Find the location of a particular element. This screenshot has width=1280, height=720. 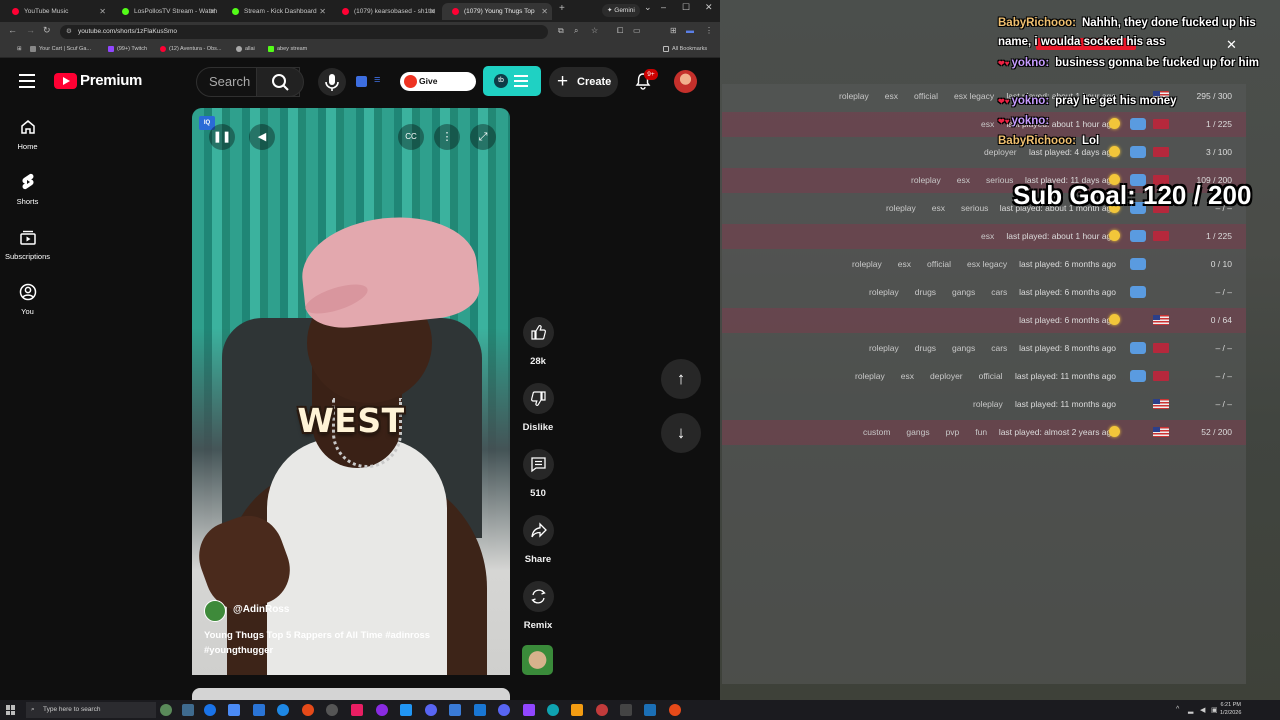

create-button: + Create is located at coordinates (583, 82).